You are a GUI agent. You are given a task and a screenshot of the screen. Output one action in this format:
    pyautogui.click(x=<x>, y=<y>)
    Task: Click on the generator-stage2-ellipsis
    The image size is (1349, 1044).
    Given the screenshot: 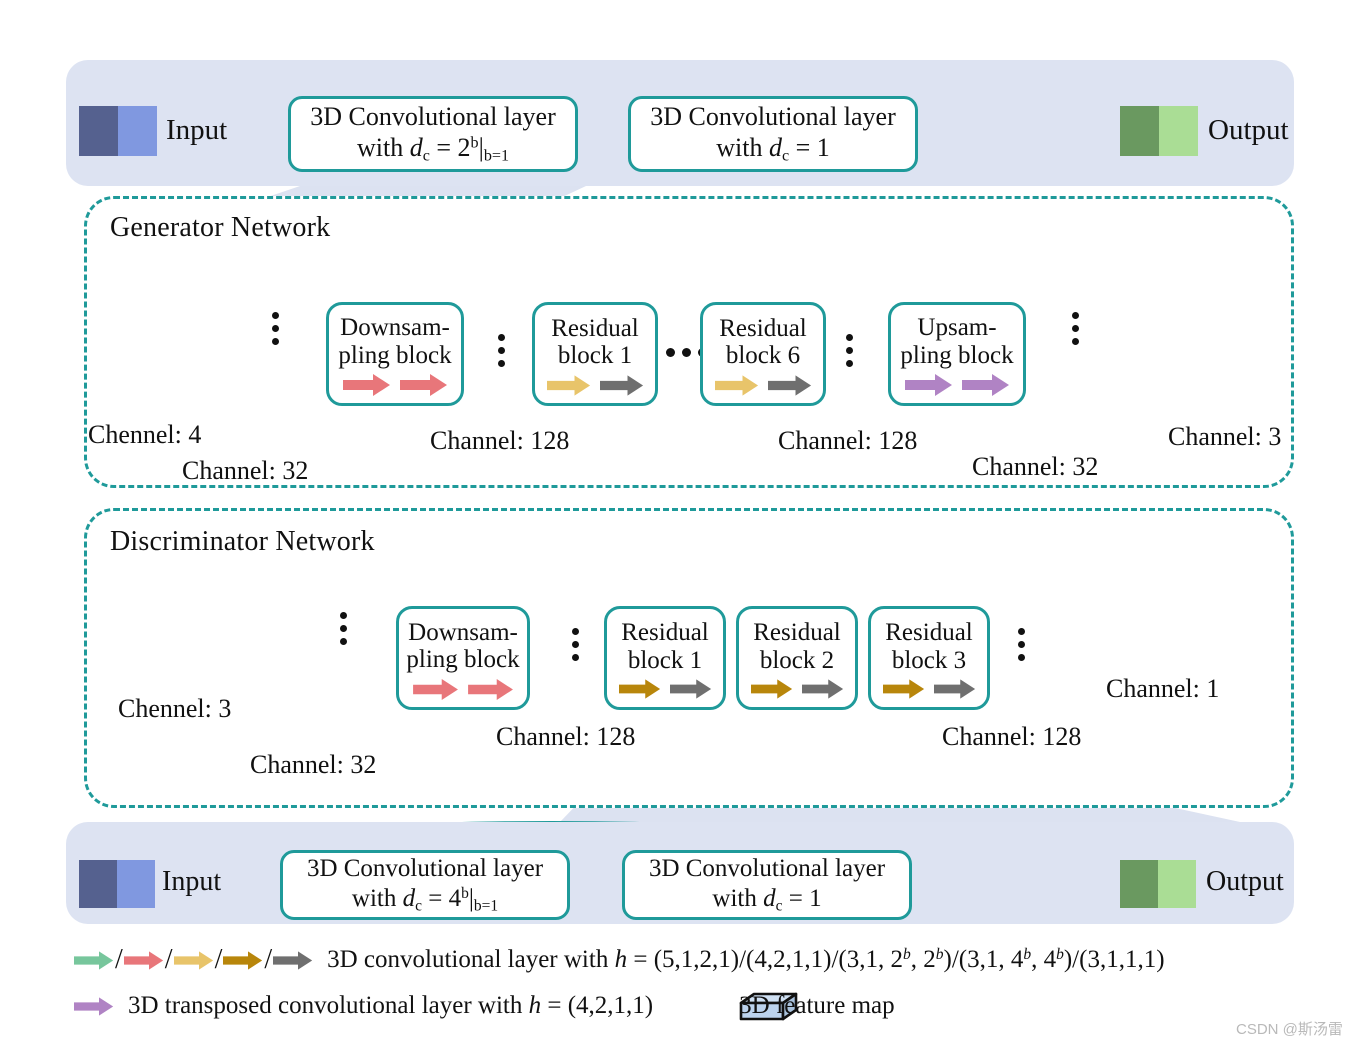 What is the action you would take?
    pyautogui.click(x=501, y=350)
    